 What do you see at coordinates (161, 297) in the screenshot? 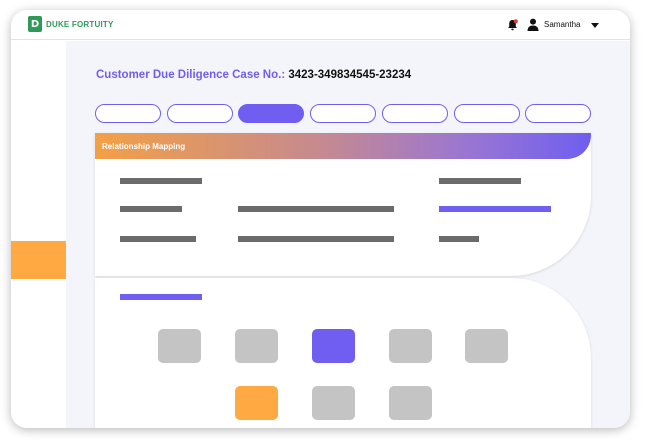
I see `placeholder-heading-line` at bounding box center [161, 297].